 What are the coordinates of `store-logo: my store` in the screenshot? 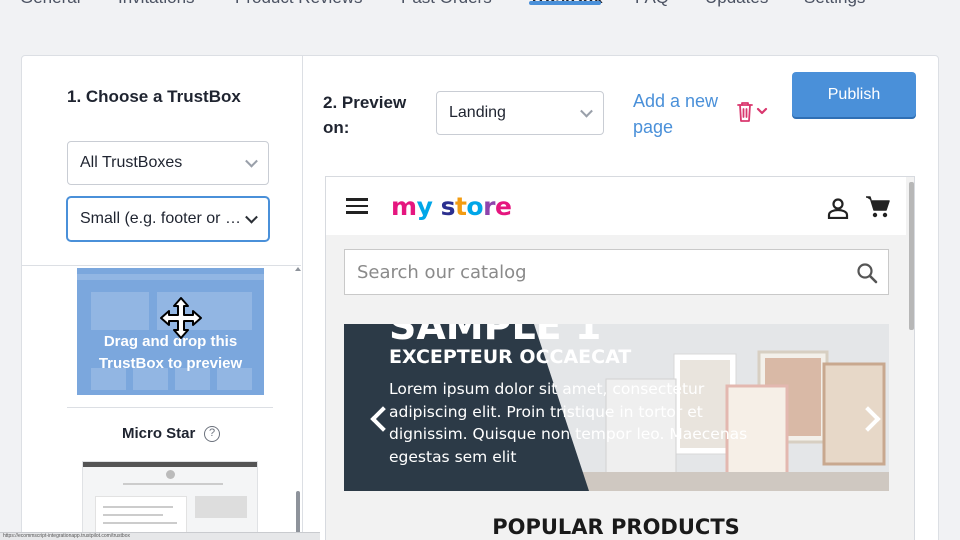 It's located at (451, 206).